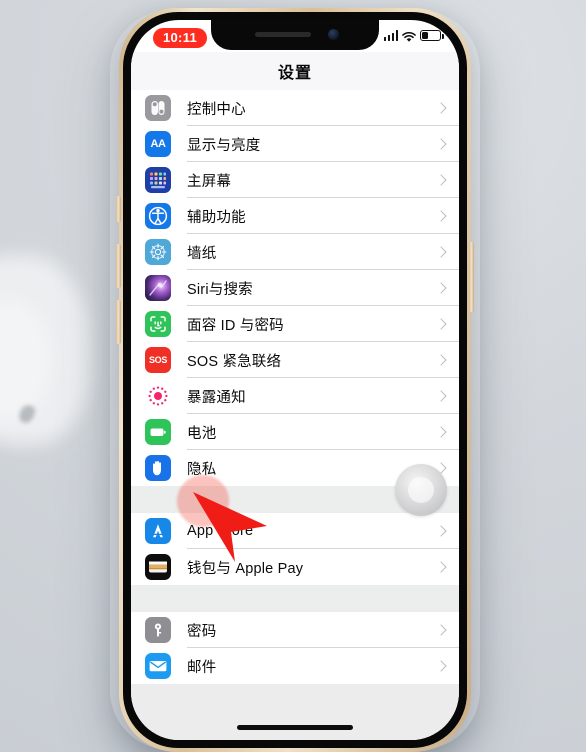 The width and height of the screenshot is (586, 752). I want to click on settings-row-control-center: 控制中心, so click(295, 108).